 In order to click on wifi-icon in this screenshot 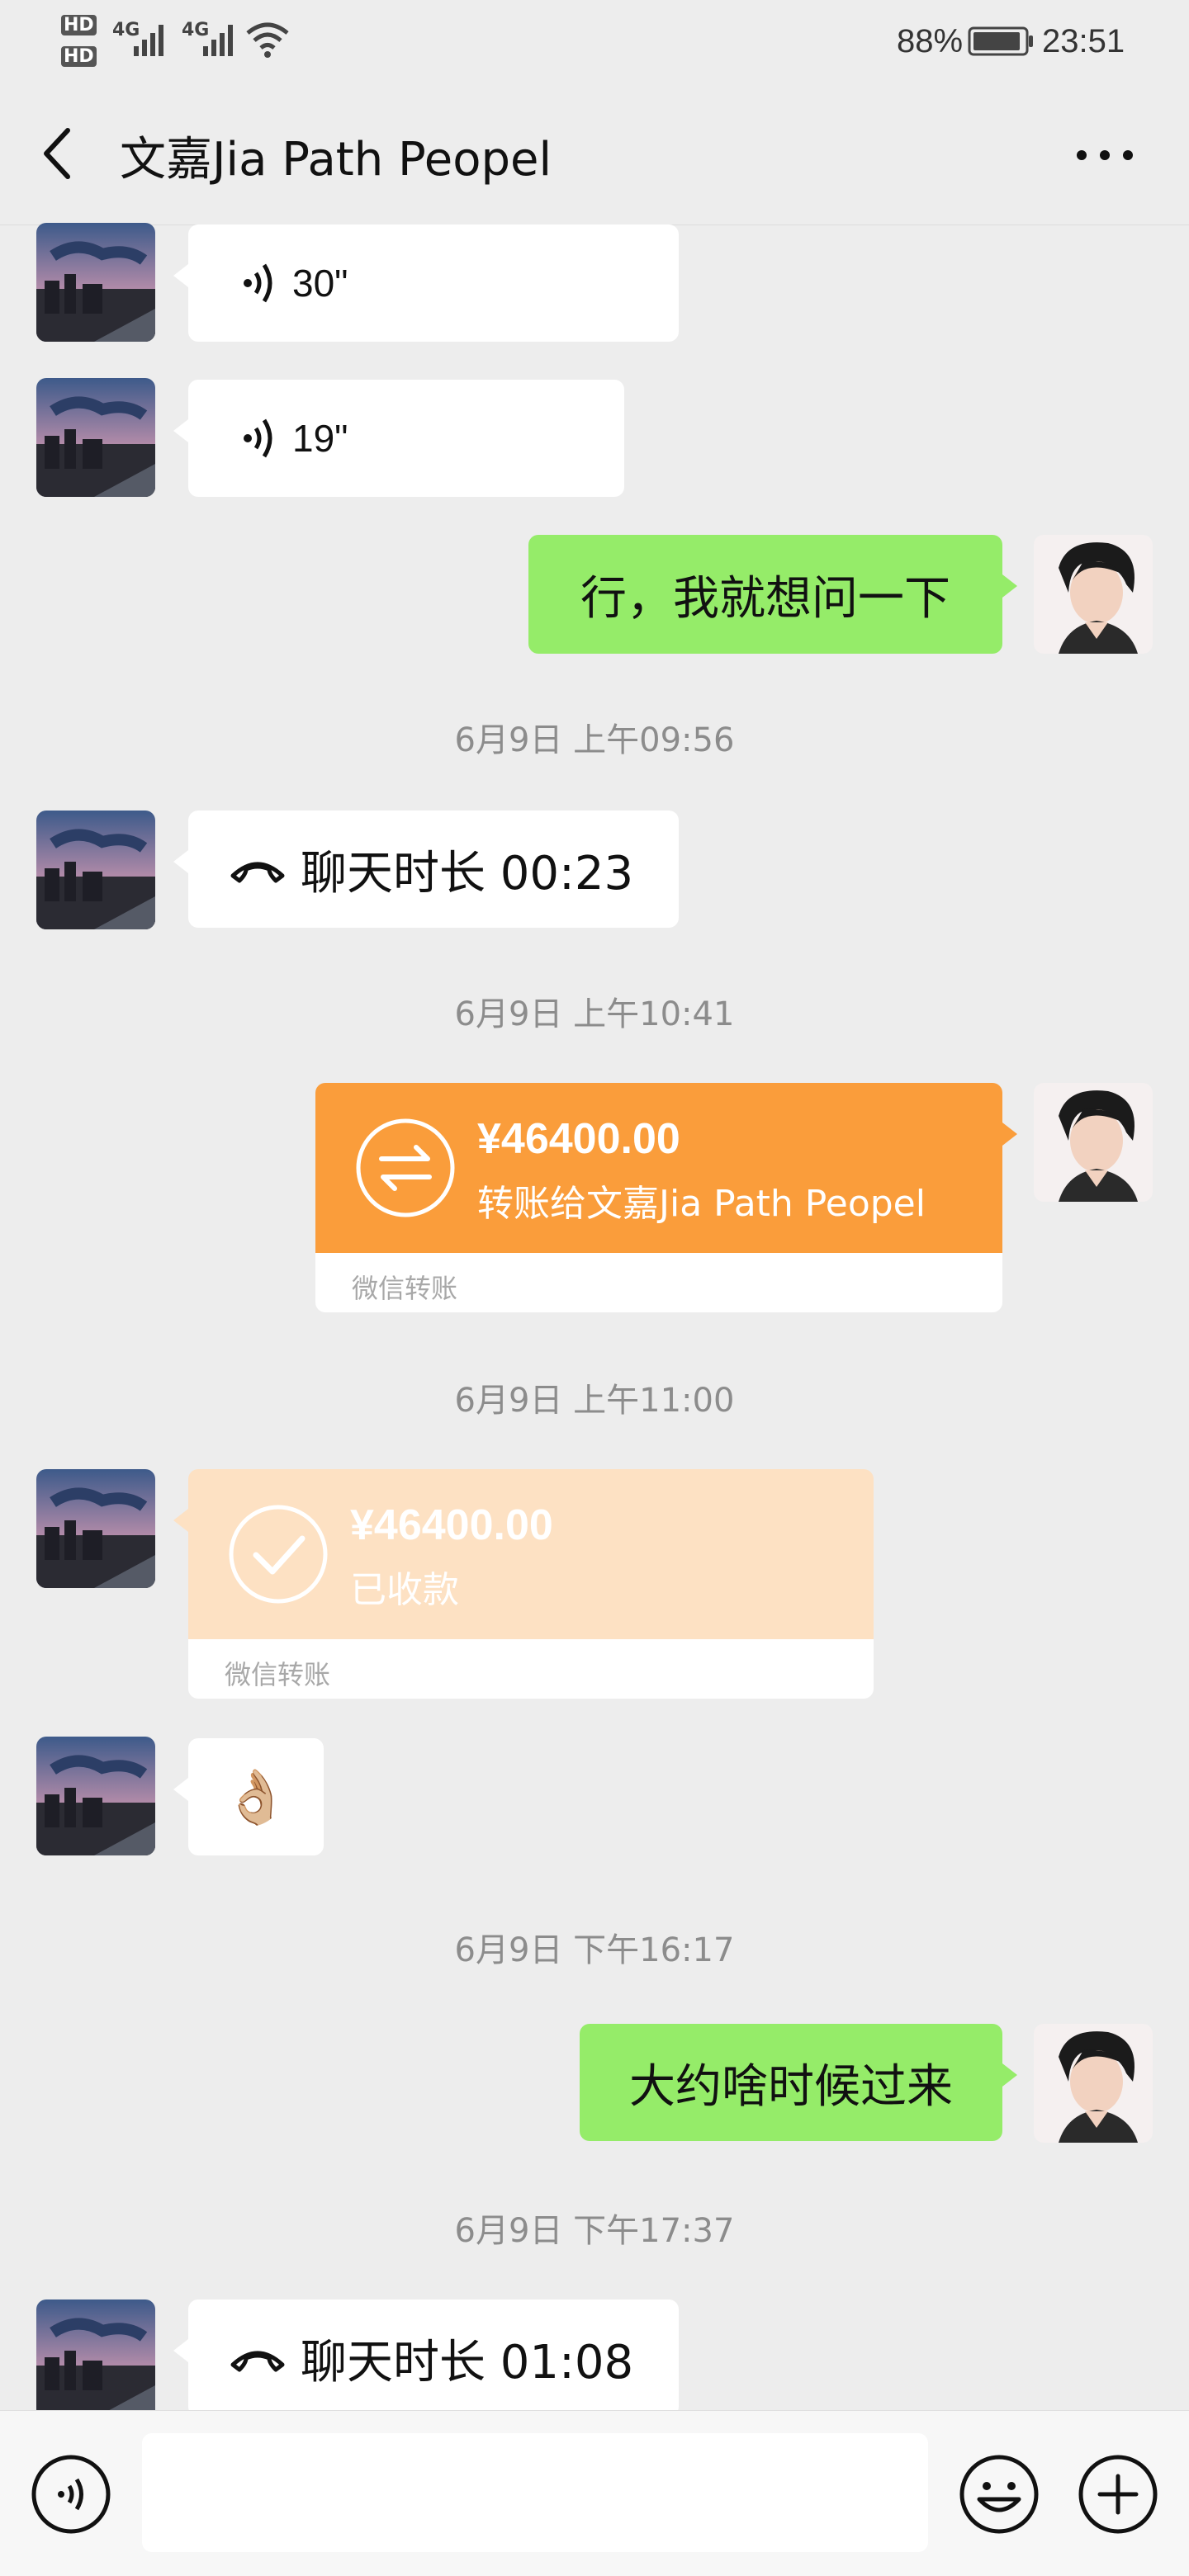, I will do `click(267, 40)`.